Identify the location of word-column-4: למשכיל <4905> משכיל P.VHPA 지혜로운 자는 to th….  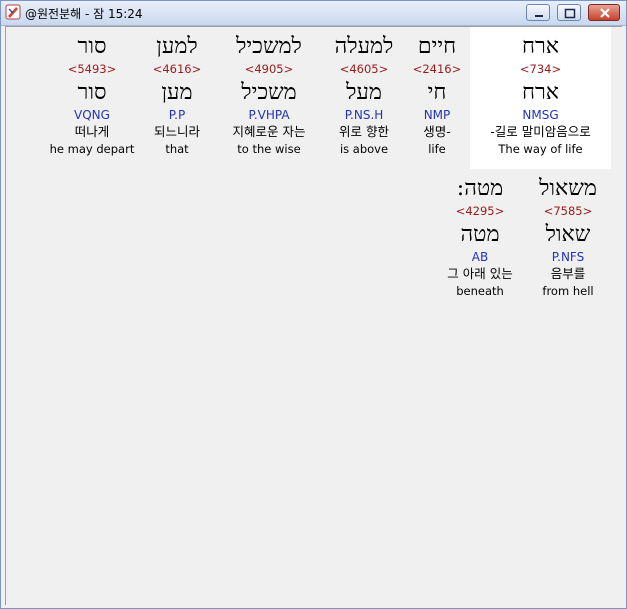
(269, 98).